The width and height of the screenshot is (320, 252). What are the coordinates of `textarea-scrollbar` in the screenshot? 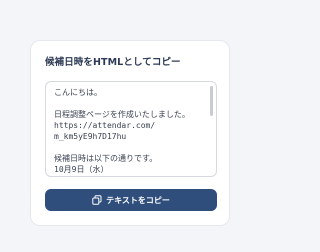 It's located at (211, 101).